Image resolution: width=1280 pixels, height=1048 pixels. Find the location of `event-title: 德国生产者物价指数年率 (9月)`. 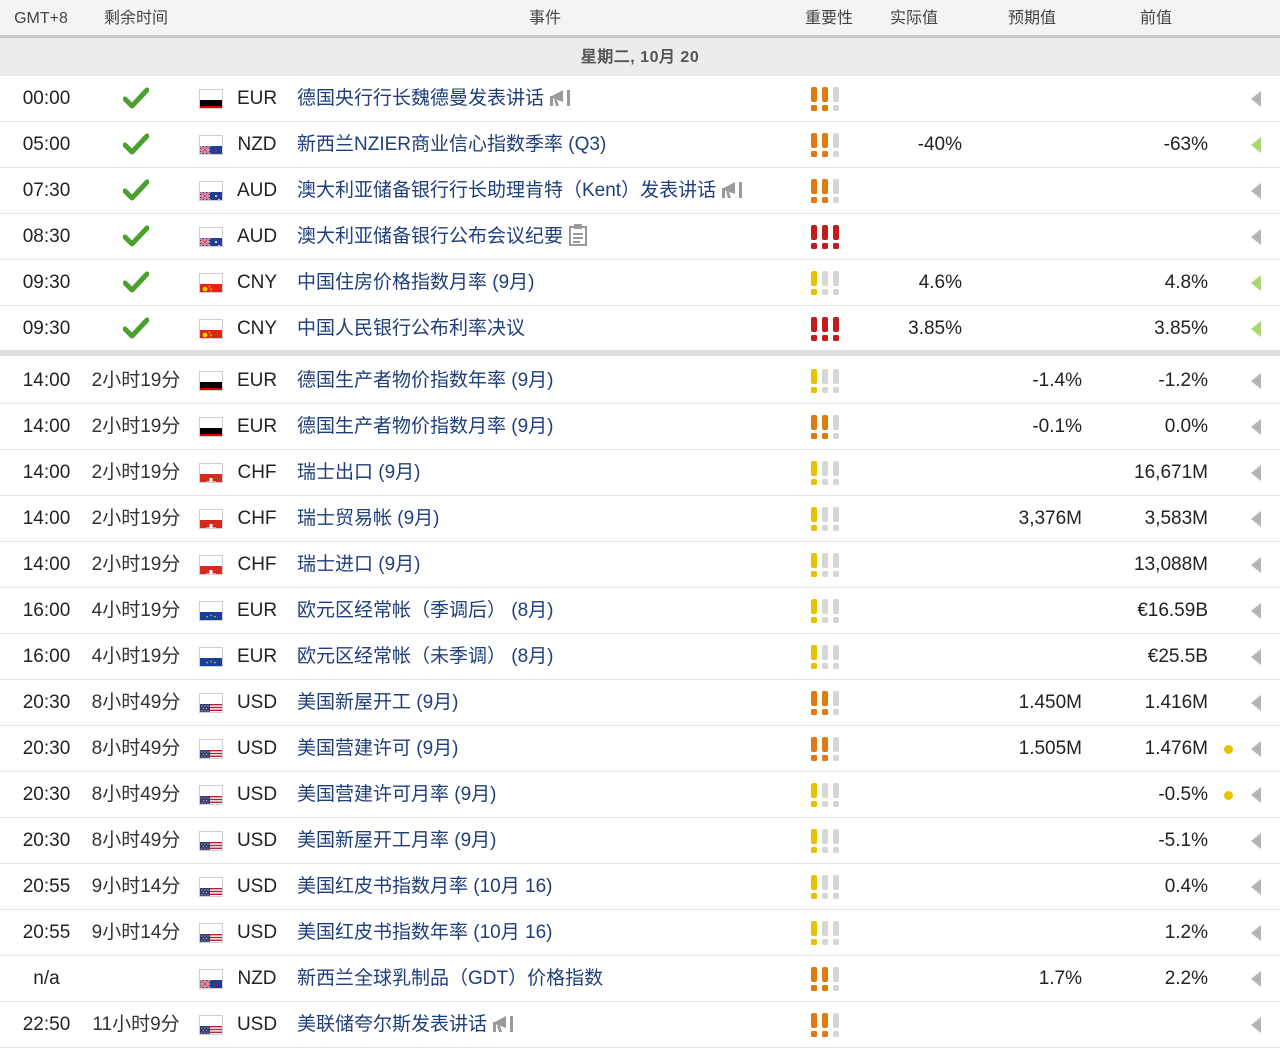

event-title: 德国生产者物价指数年率 (9月) is located at coordinates (425, 380).